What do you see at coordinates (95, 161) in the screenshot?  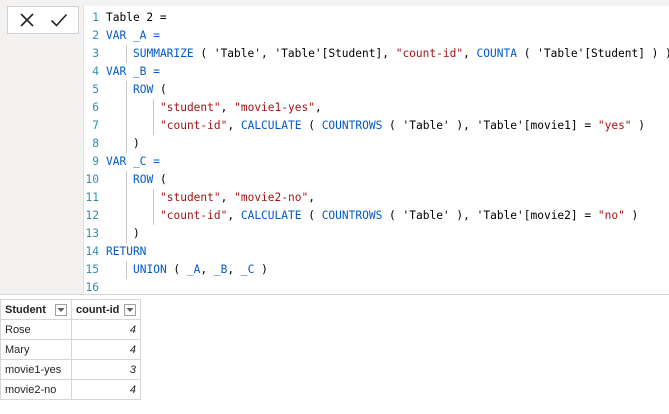 I see `line-number: 9` at bounding box center [95, 161].